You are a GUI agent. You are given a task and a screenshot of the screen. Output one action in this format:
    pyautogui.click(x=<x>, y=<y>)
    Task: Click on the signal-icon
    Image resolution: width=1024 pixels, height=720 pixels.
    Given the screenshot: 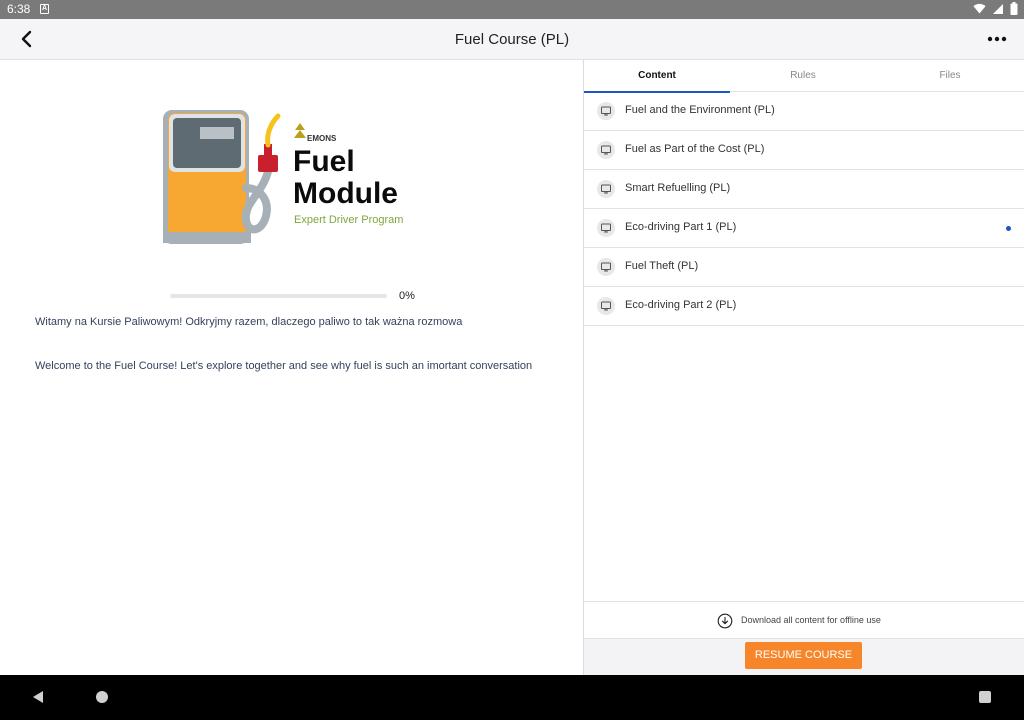 What is the action you would take?
    pyautogui.click(x=998, y=8)
    